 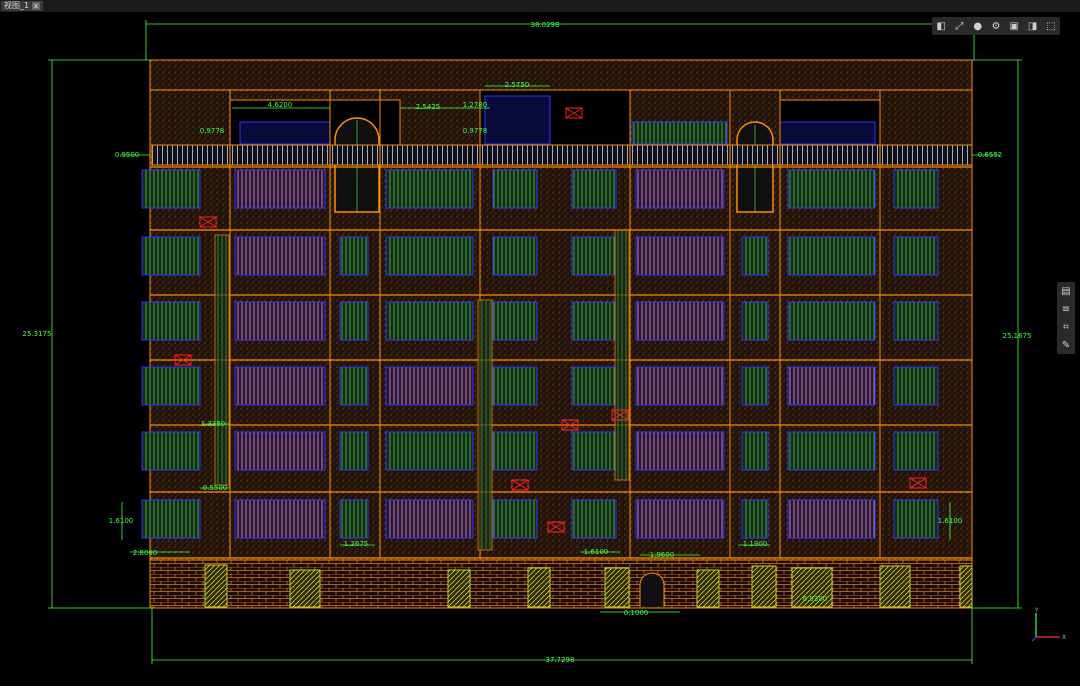 I want to click on dim-6-93: 6.9300, so click(x=815, y=599).